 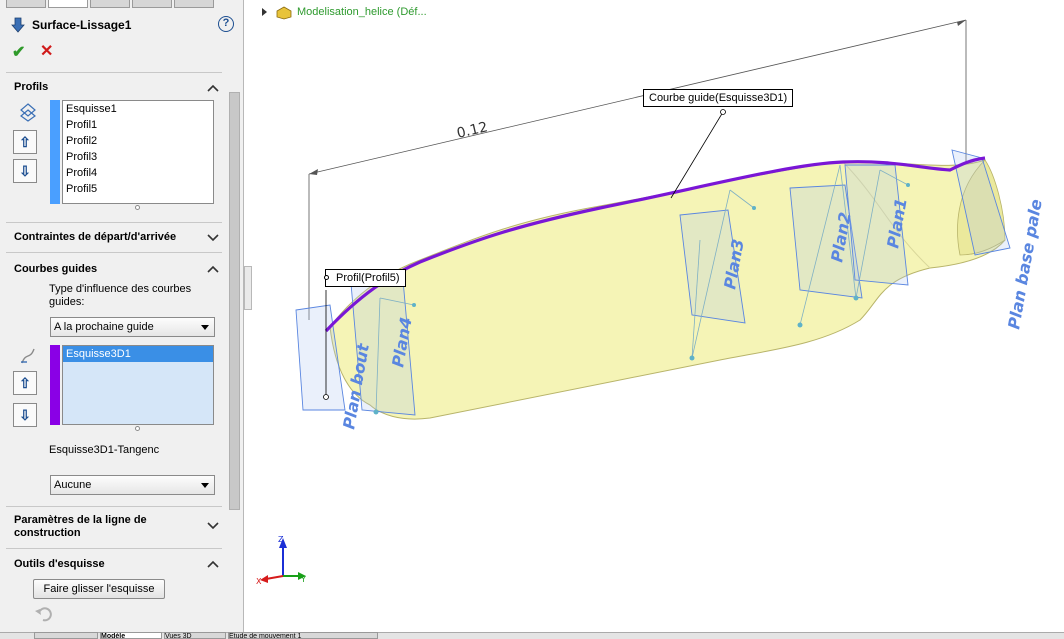 What do you see at coordinates (718, 98) in the screenshot?
I see `guide-curve-callout: Courbe guide(Esquisse3D1)` at bounding box center [718, 98].